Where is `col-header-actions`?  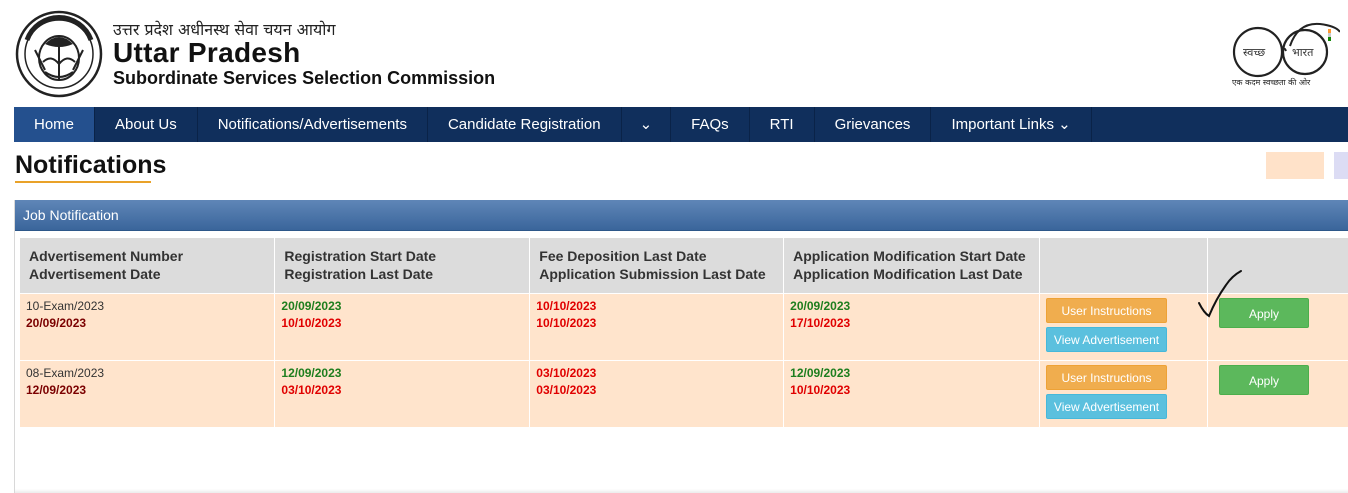 col-header-actions is located at coordinates (1123, 266).